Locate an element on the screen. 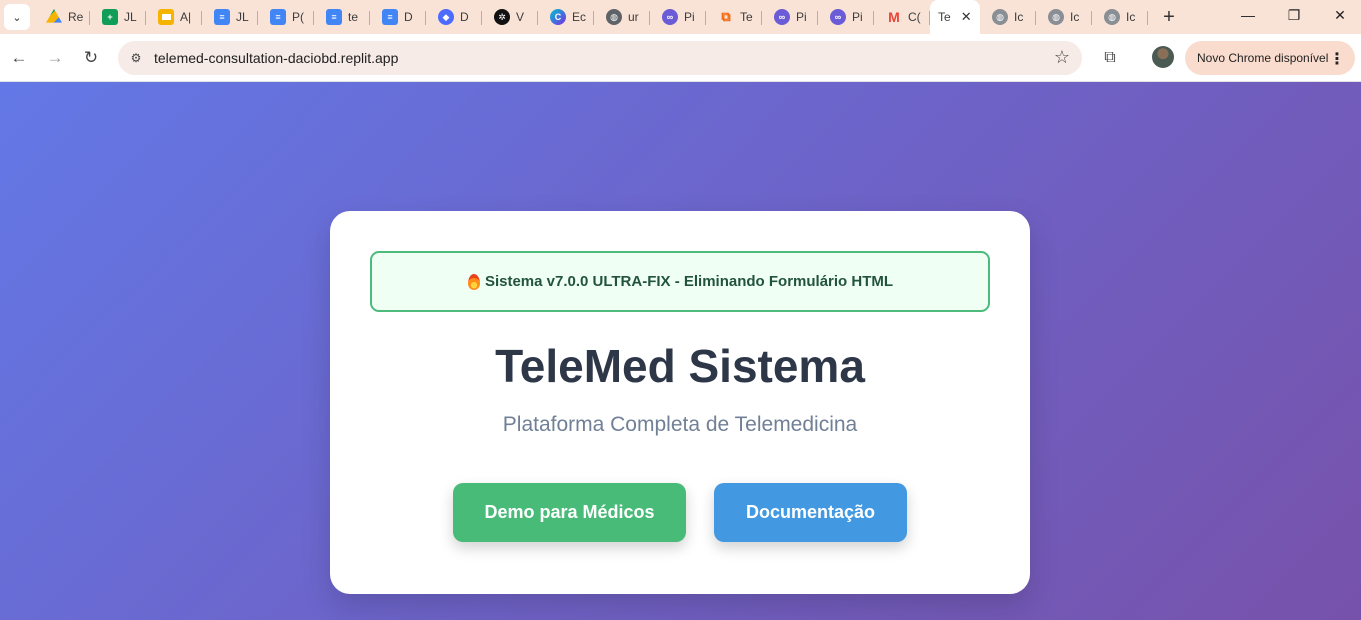  fire-icon is located at coordinates (474, 282).